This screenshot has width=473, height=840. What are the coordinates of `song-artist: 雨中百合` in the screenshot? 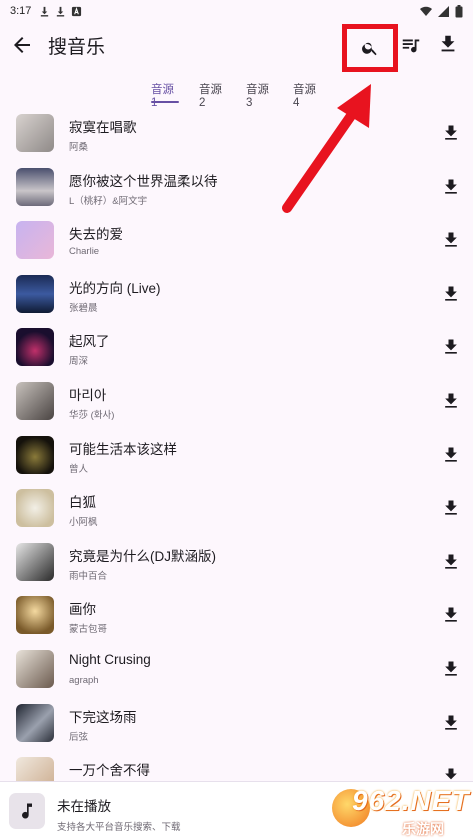 It's located at (88, 576).